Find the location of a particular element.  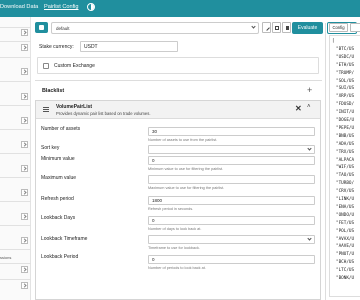

json-line: "WIF/US is located at coordinates (345, 168).